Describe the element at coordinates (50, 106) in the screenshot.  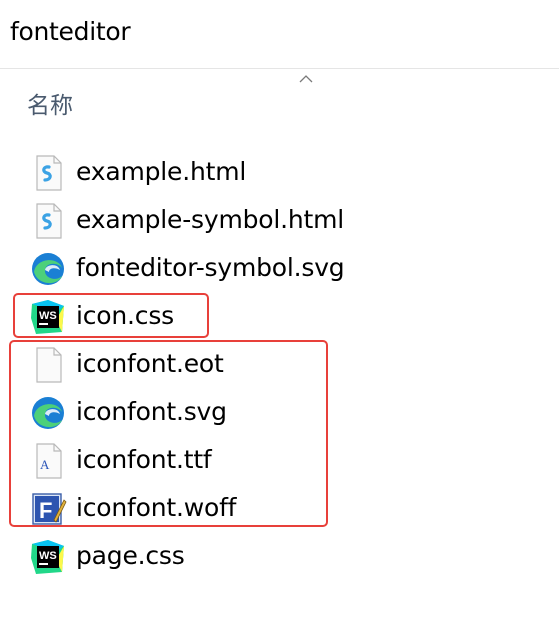
I see `column-header-name: 名称` at that location.